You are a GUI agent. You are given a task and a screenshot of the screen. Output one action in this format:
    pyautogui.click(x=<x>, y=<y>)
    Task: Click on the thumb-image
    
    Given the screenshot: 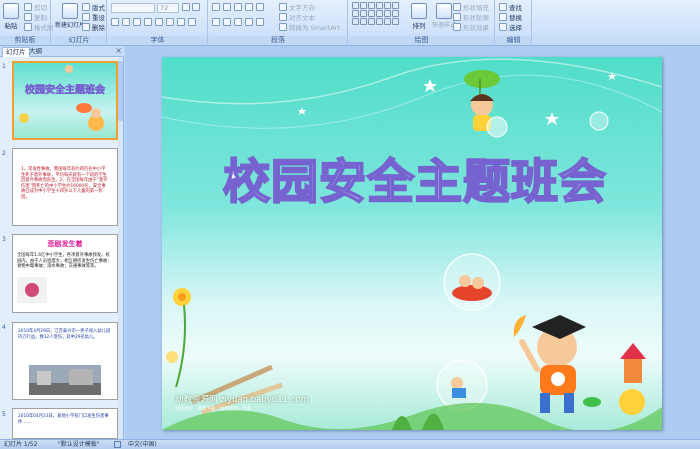 What is the action you would take?
    pyautogui.click(x=32, y=290)
    